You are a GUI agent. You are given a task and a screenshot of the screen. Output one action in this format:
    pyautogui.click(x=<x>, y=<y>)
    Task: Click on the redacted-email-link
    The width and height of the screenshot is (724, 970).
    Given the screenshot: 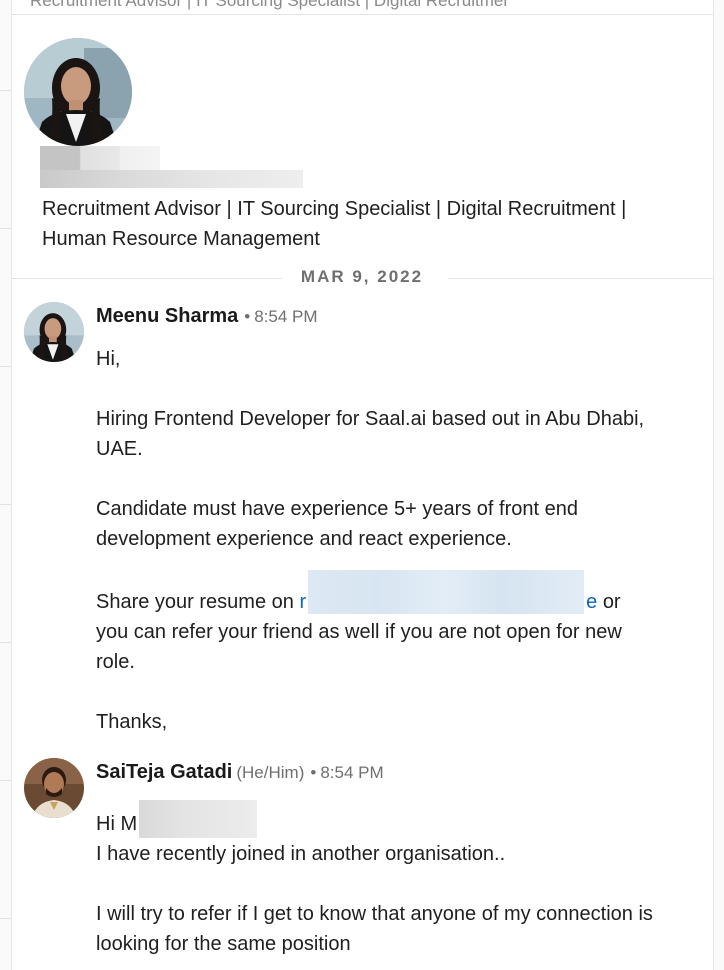 What is the action you would take?
    pyautogui.click(x=446, y=592)
    